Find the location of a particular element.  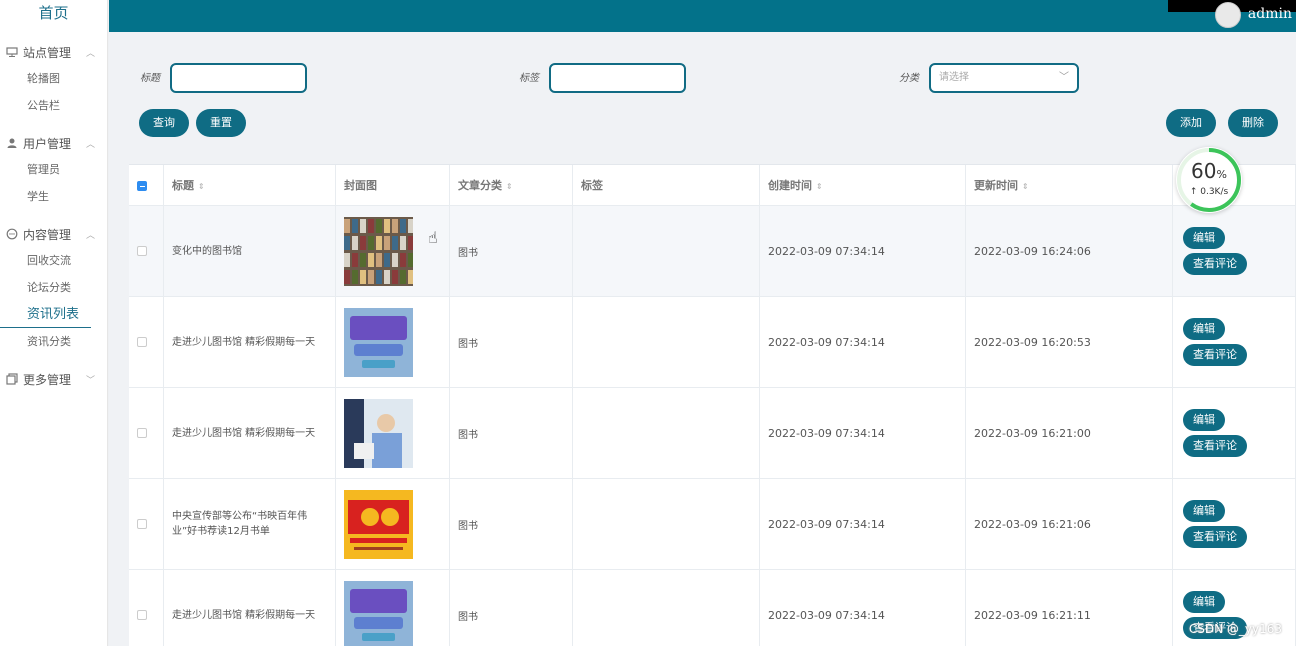

sidebar-item-admin: 管理员 is located at coordinates (53, 169).